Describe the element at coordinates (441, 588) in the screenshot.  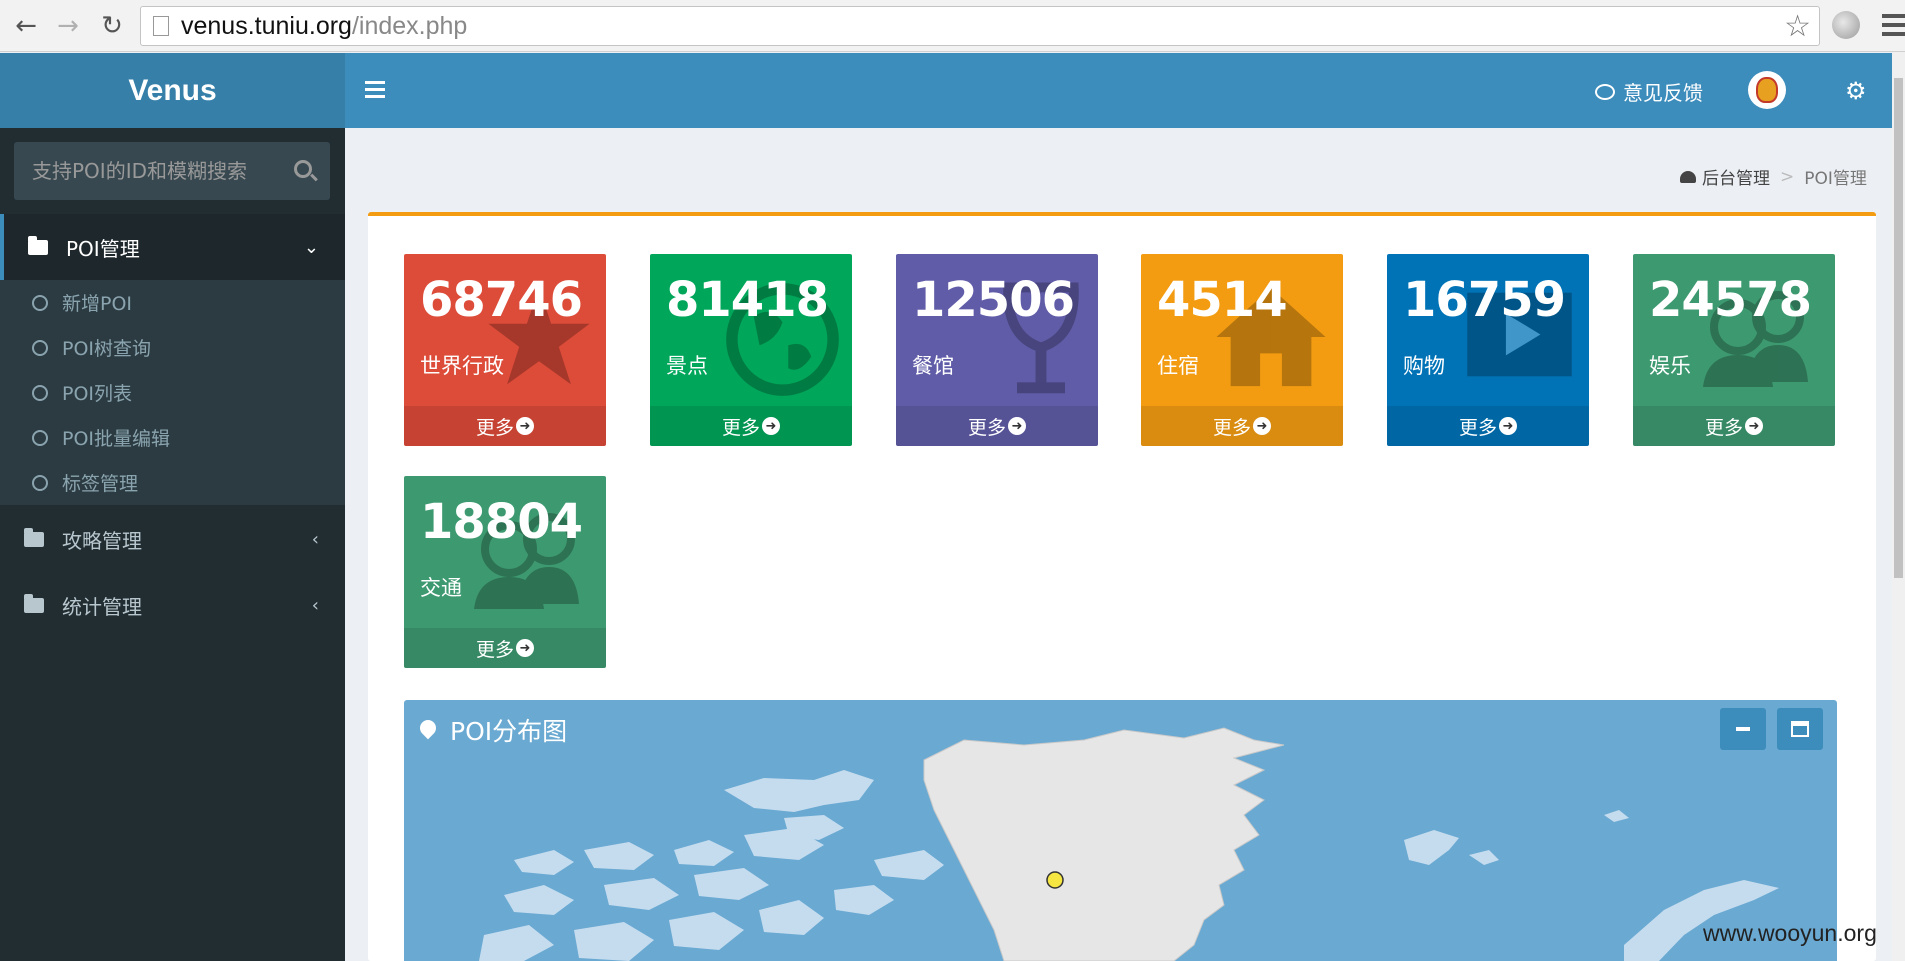
I see `tile-label: 交通` at that location.